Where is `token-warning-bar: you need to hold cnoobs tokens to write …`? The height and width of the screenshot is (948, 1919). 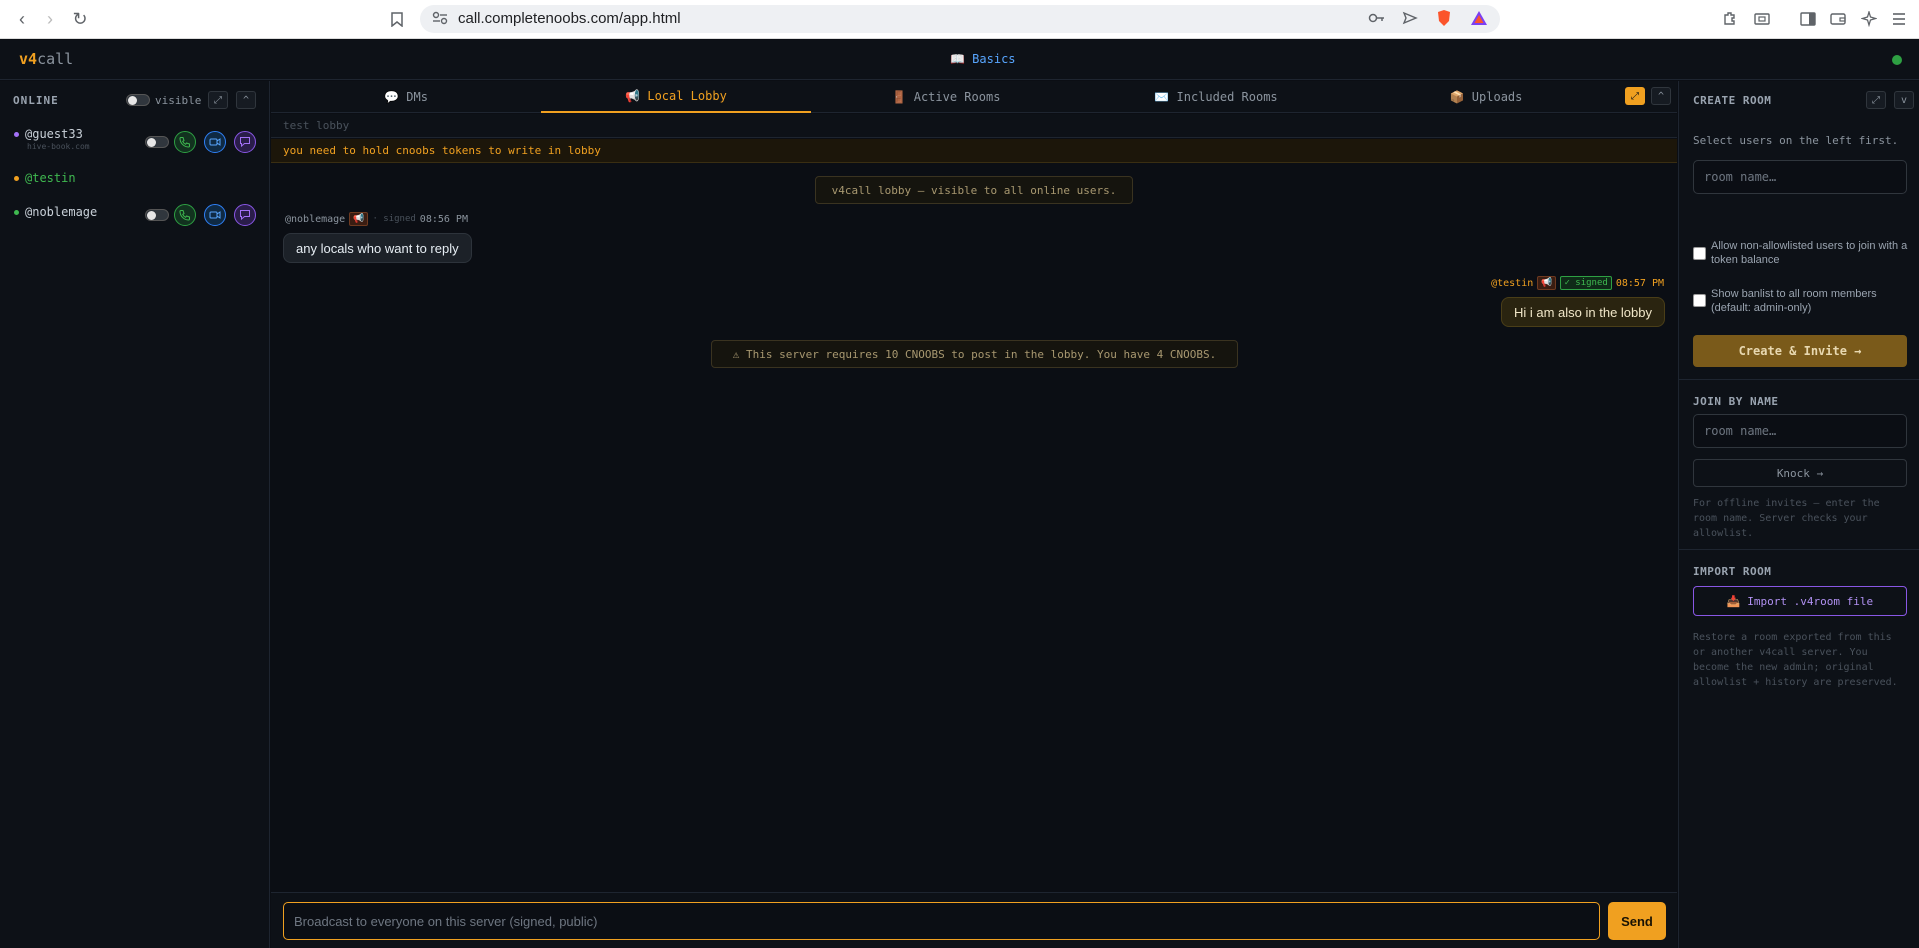 token-warning-bar: you need to hold cnoobs tokens to write … is located at coordinates (974, 151).